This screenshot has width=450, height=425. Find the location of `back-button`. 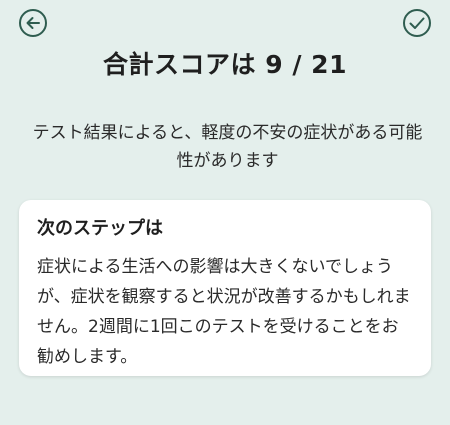

back-button is located at coordinates (33, 23).